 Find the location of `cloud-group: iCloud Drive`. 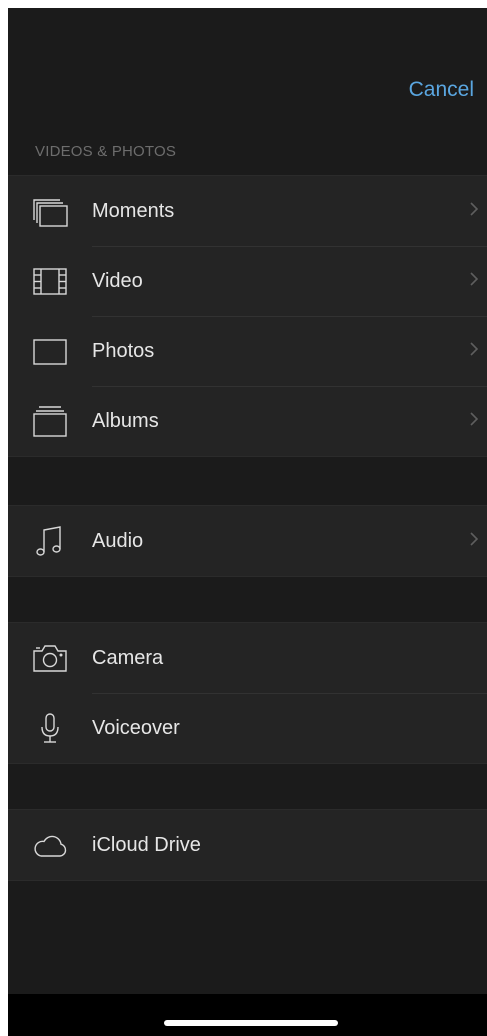

cloud-group: iCloud Drive is located at coordinates (247, 845).